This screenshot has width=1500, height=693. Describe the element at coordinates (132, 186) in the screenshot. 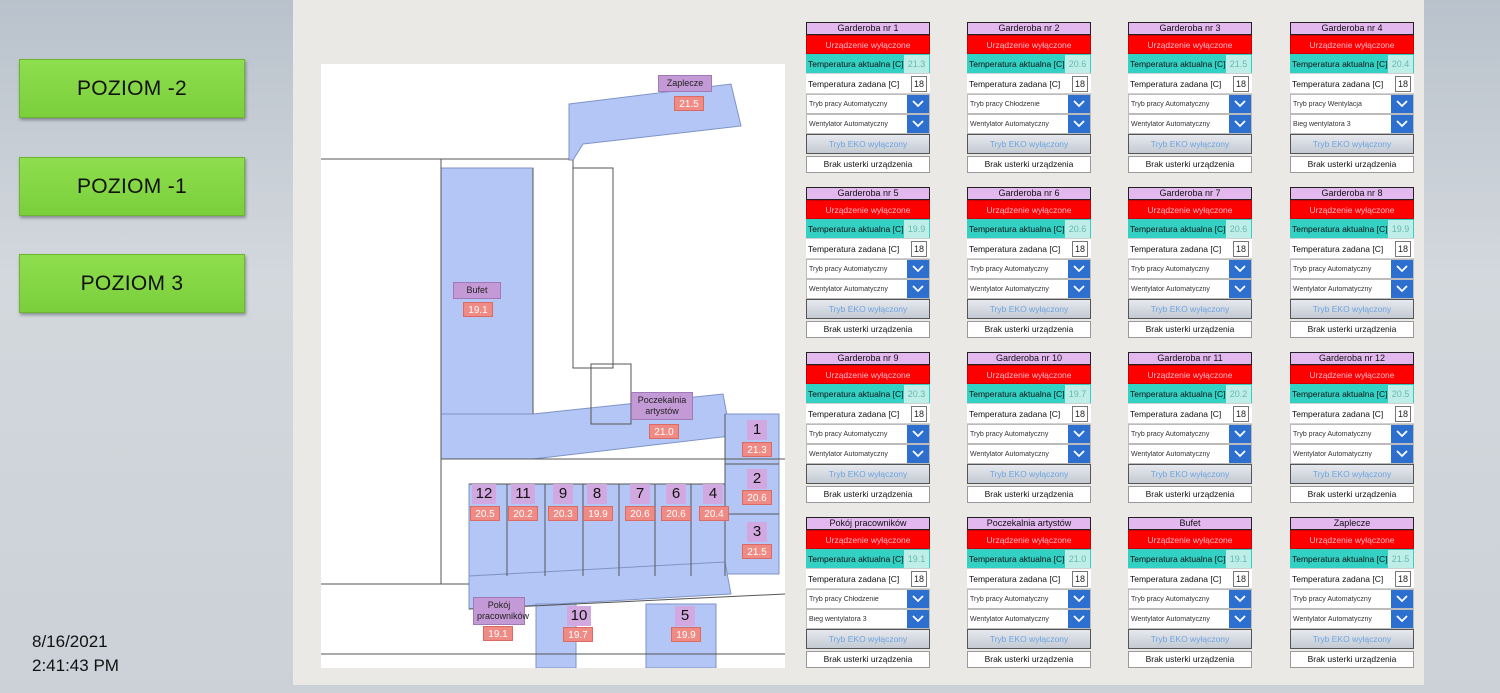

I see `level-minus-1-button: POZIOM -1` at that location.